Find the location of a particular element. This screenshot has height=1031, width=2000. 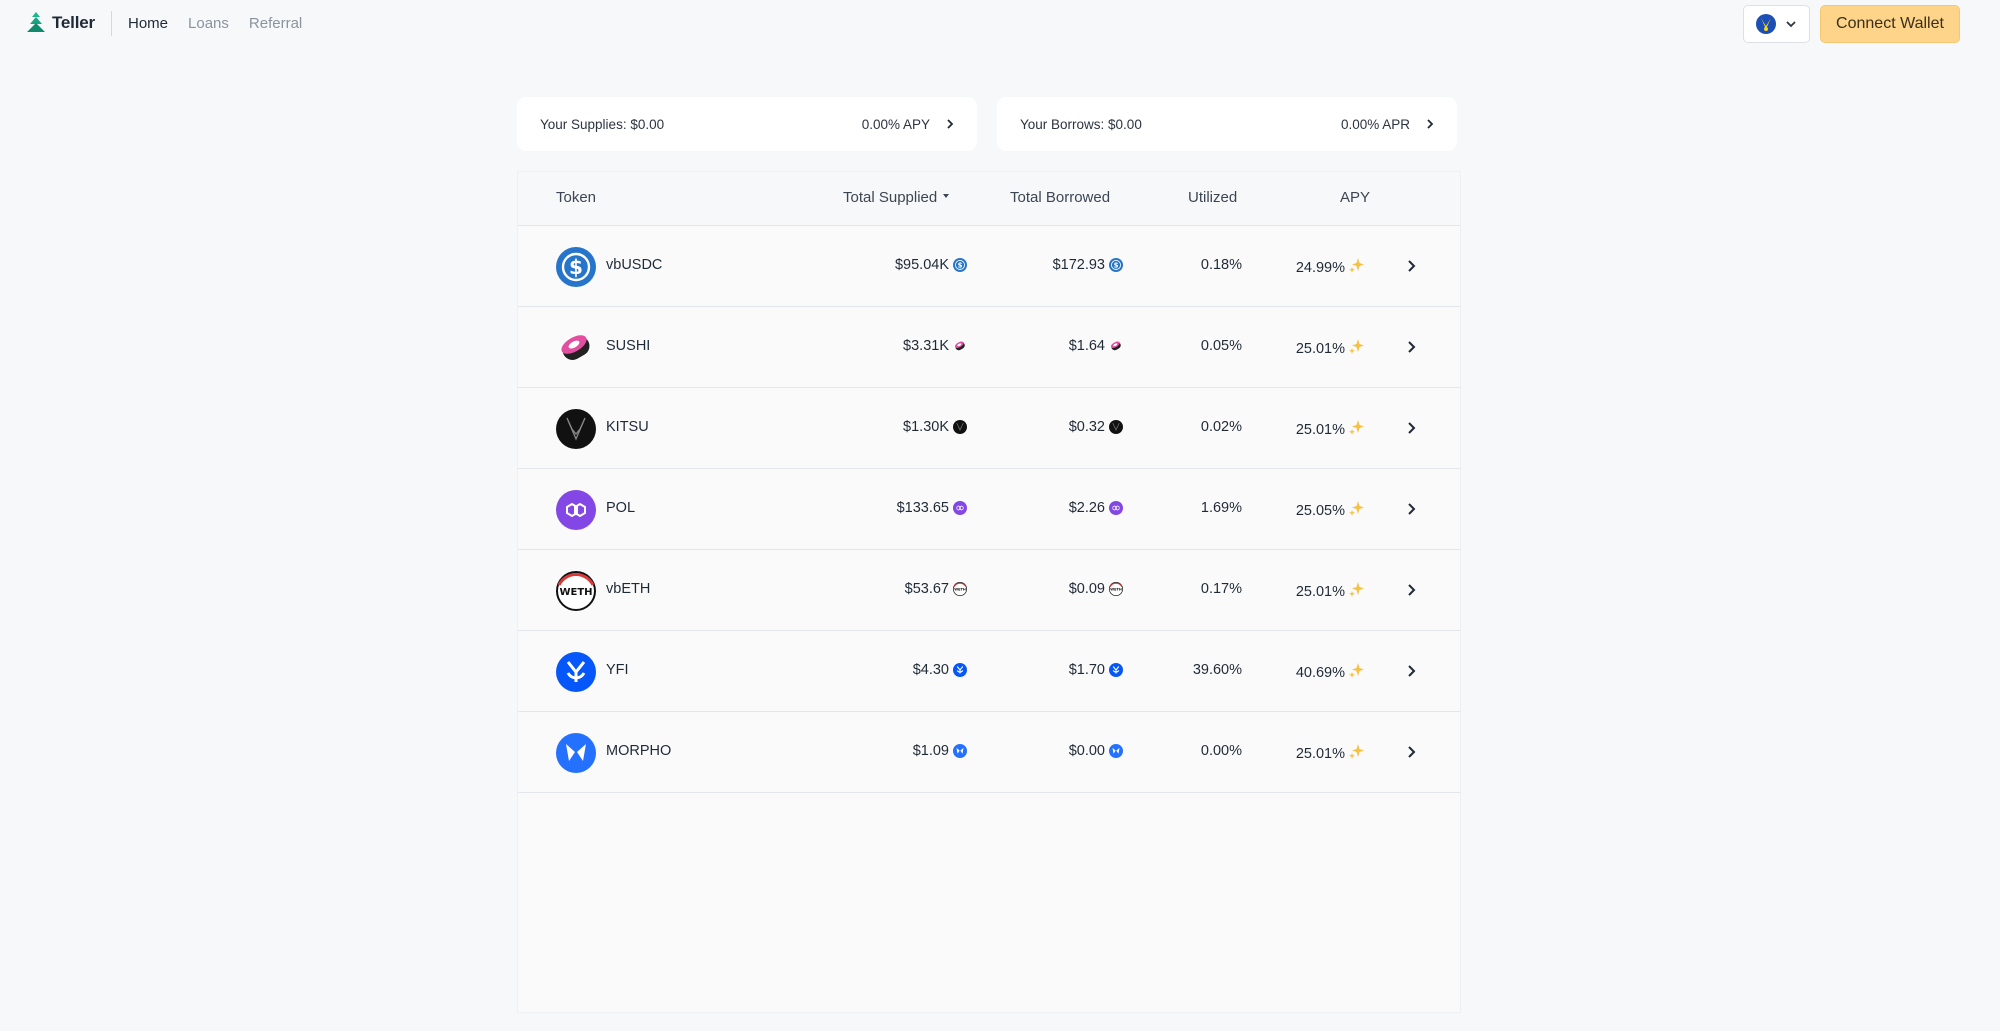

network-selector-button is located at coordinates (1776, 24).